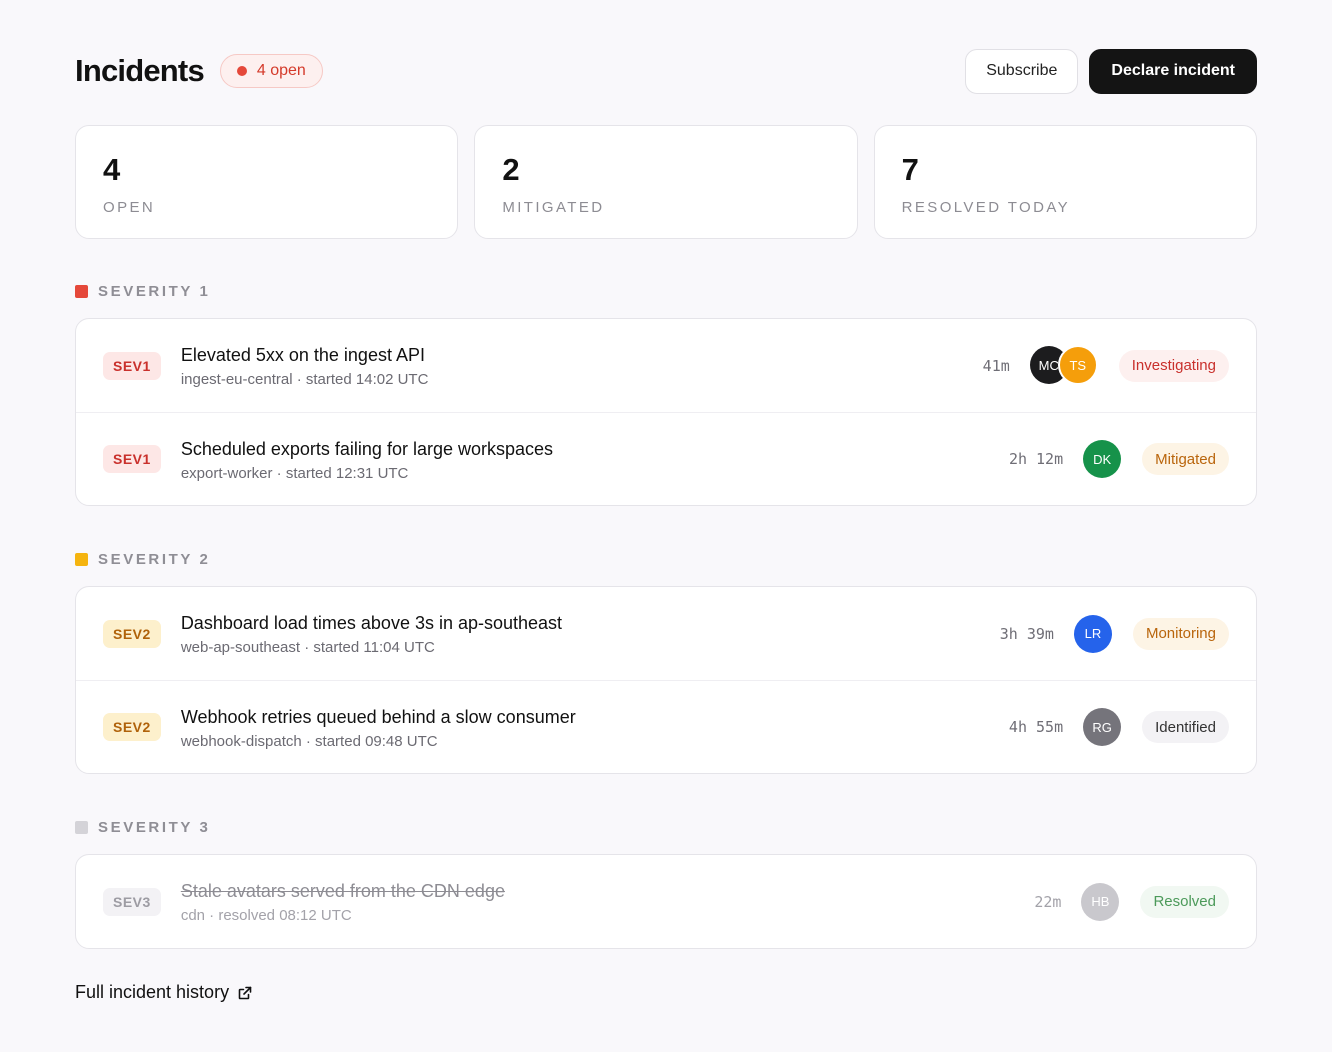 The image size is (1332, 1052). I want to click on avatar: TS, so click(1077, 365).